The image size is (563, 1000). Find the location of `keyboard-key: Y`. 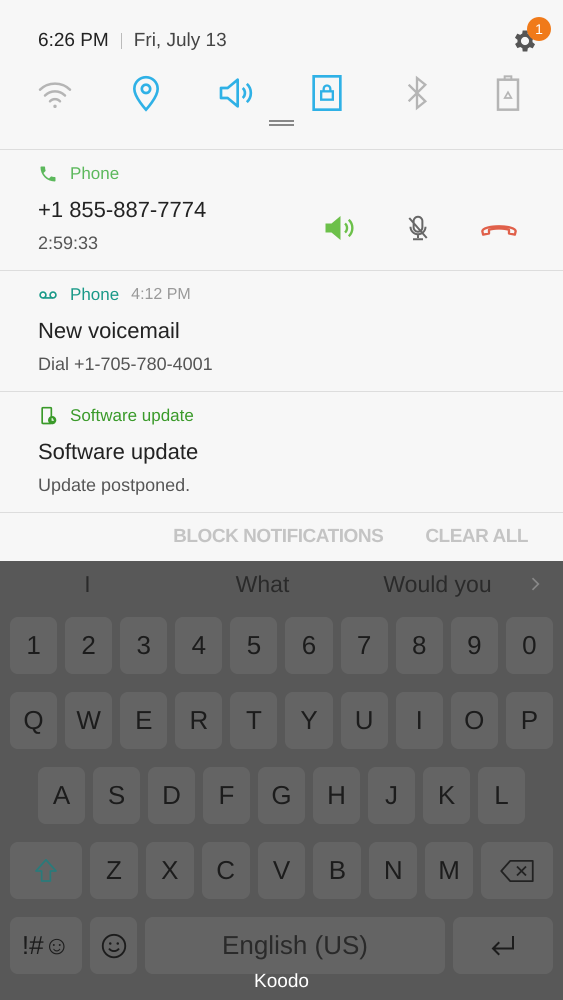

keyboard-key: Y is located at coordinates (309, 720).